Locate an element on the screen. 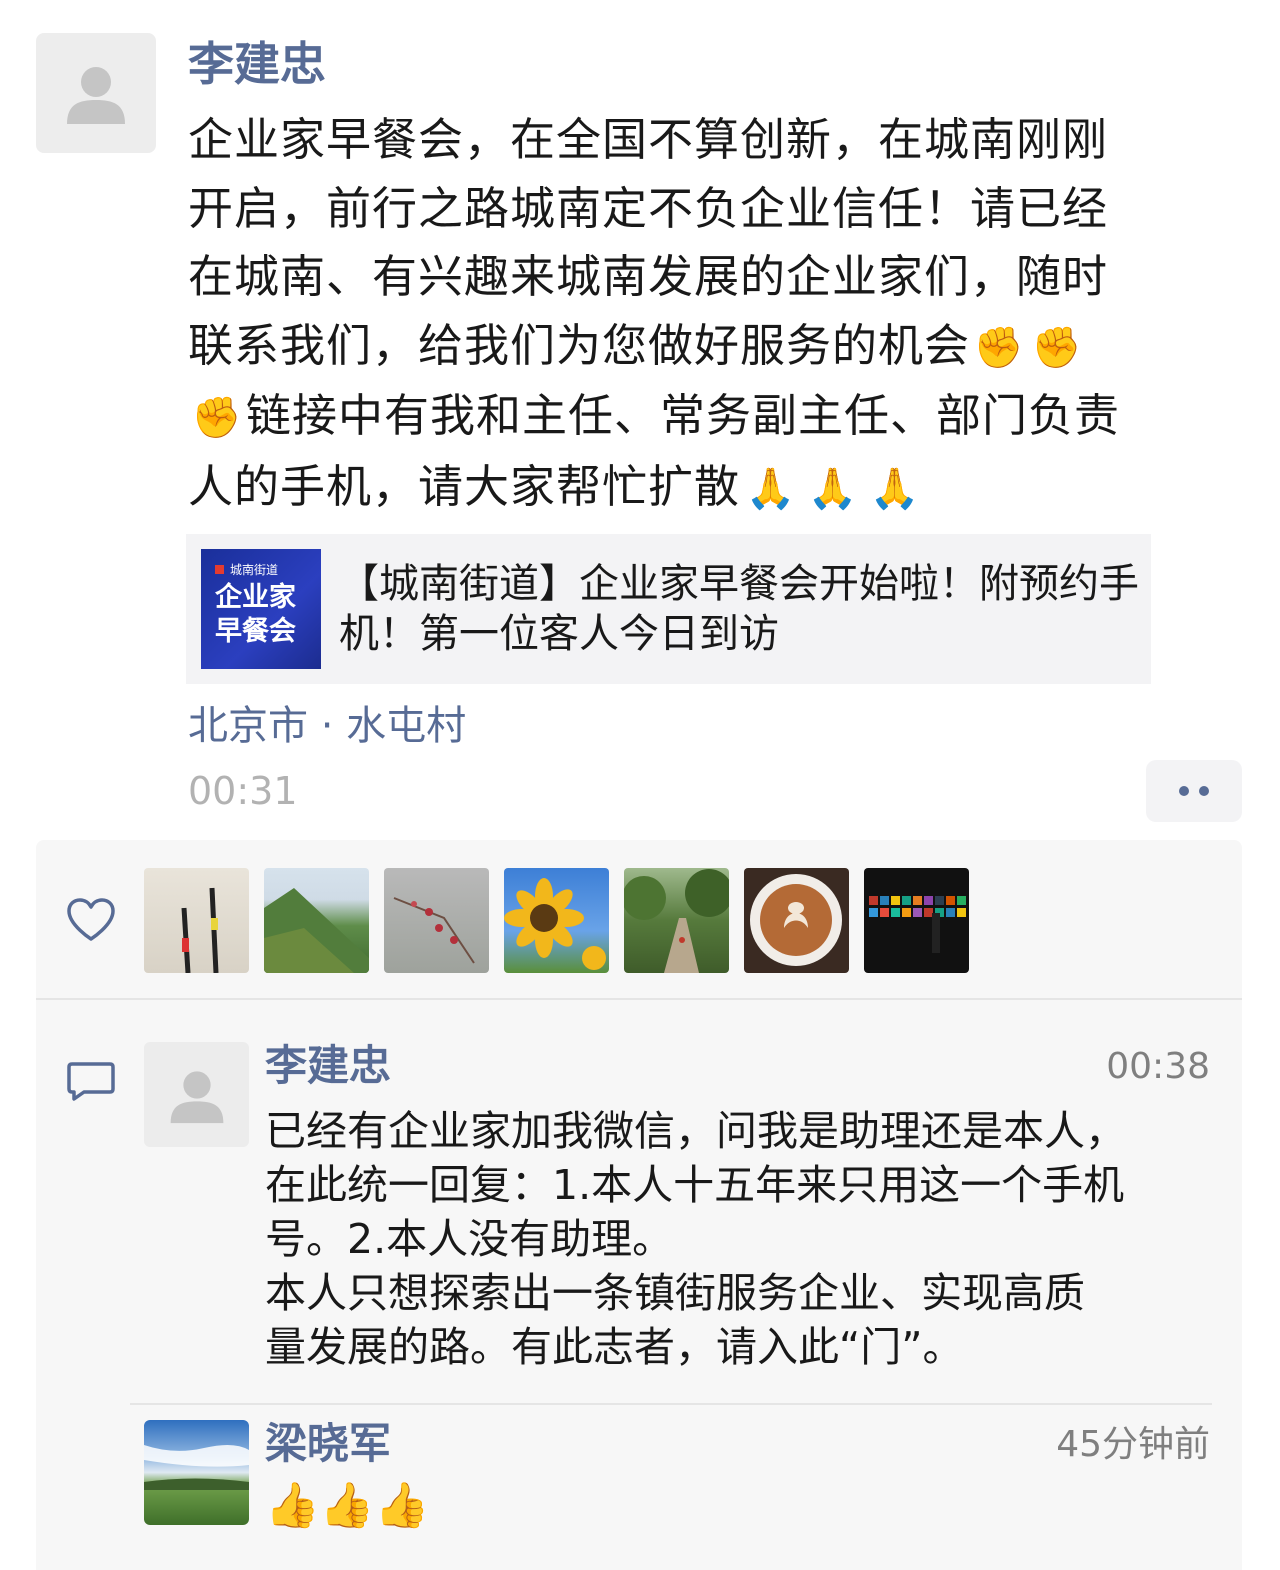 The height and width of the screenshot is (1570, 1280). like-avatar-blossom is located at coordinates (436, 920).